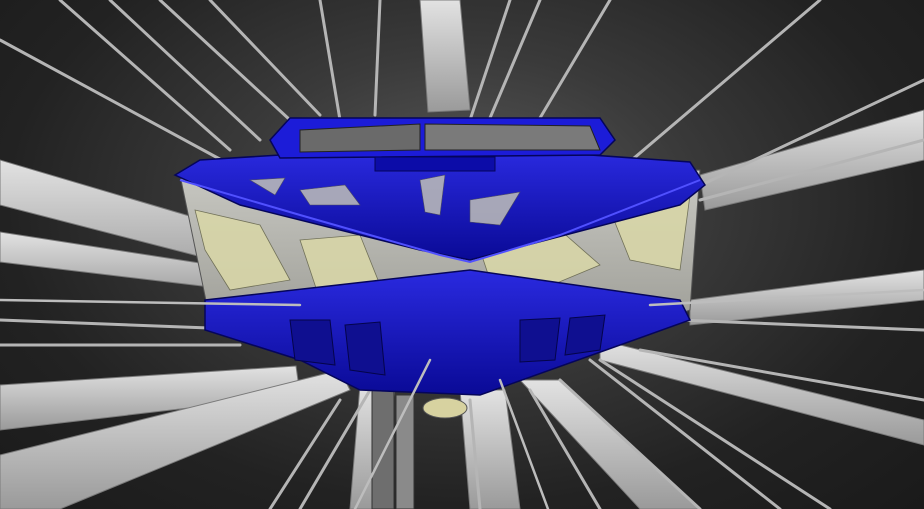  I want to click on hatch, so click(435, 164).